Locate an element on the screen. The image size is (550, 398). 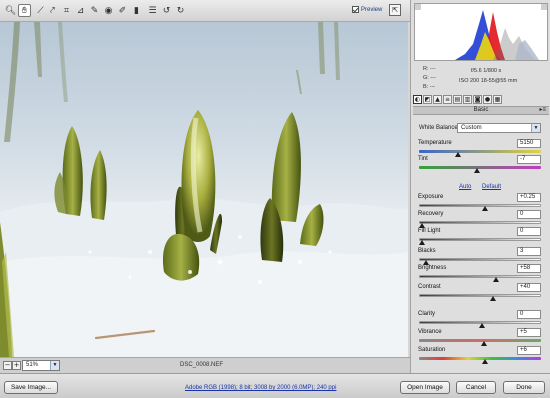
brightness-slider-track is located at coordinates (480, 276).